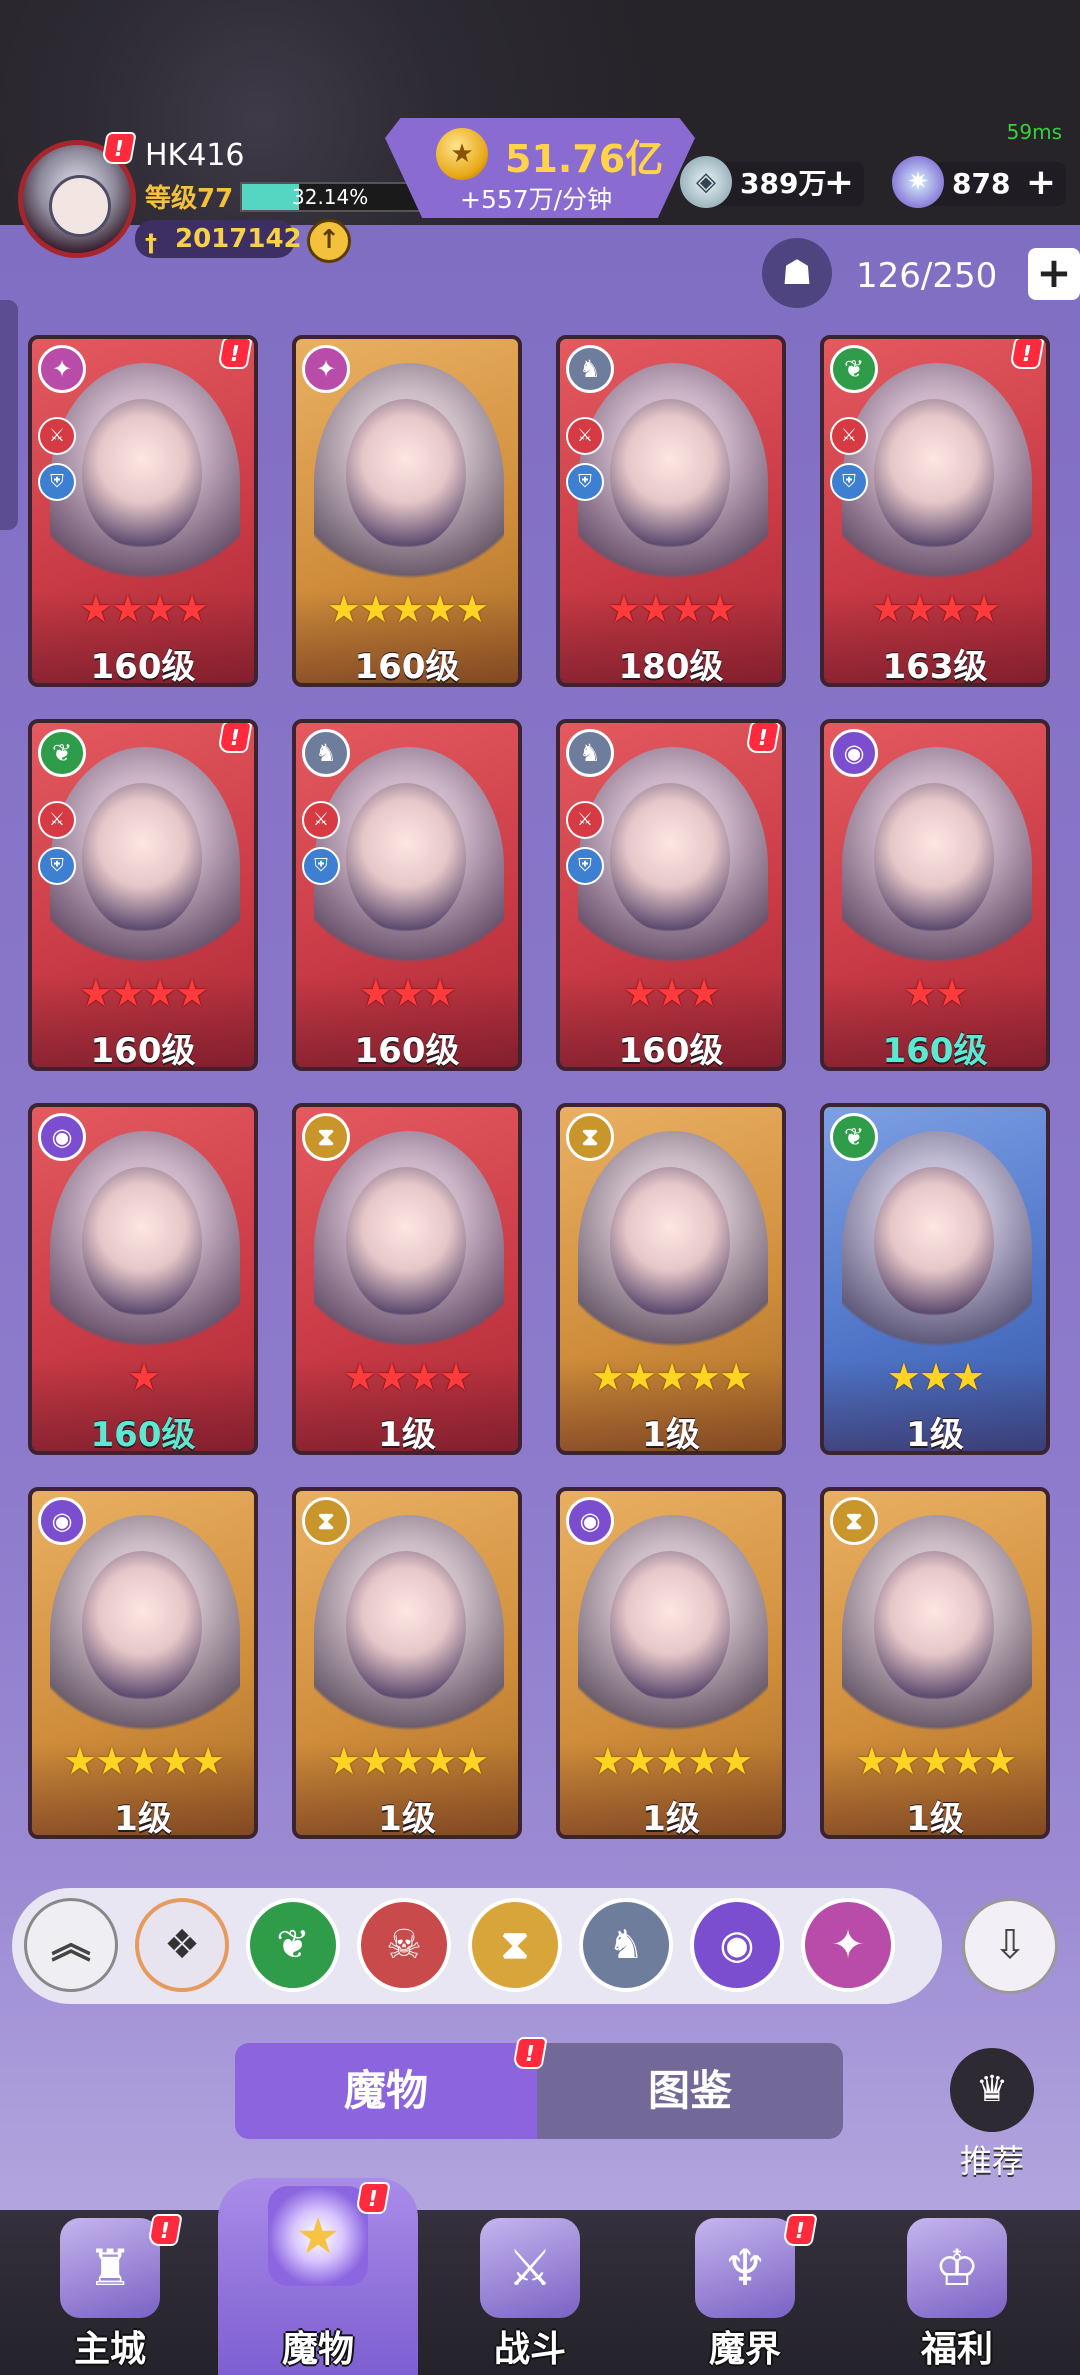 The image size is (1080, 2375). Describe the element at coordinates (329, 241) in the screenshot. I see `power-upgrade-button: ↑` at that location.